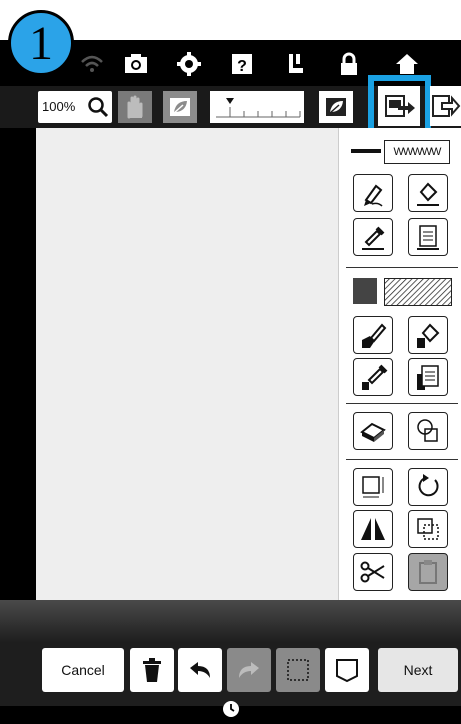  I want to click on flip-icon, so click(373, 529).